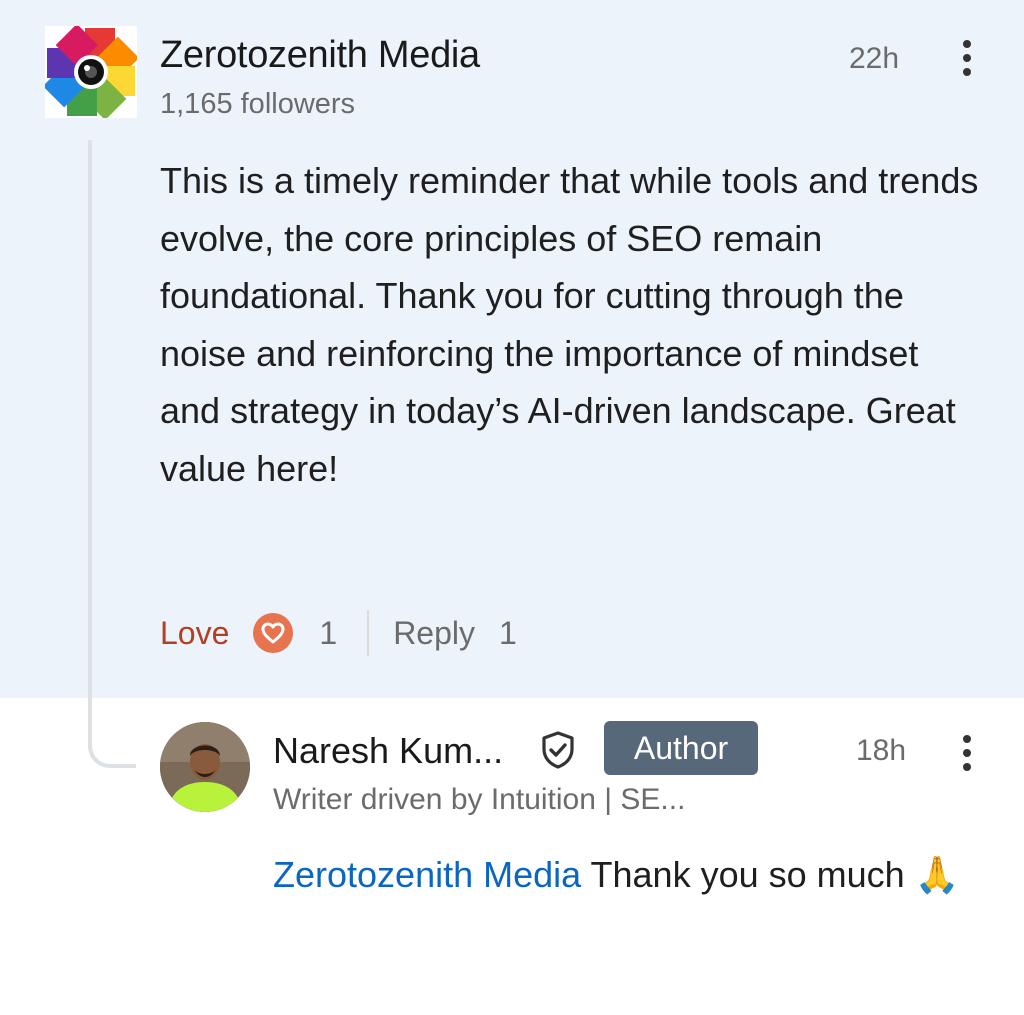 The height and width of the screenshot is (1015, 1024). What do you see at coordinates (368, 633) in the screenshot?
I see `action-divider` at bounding box center [368, 633].